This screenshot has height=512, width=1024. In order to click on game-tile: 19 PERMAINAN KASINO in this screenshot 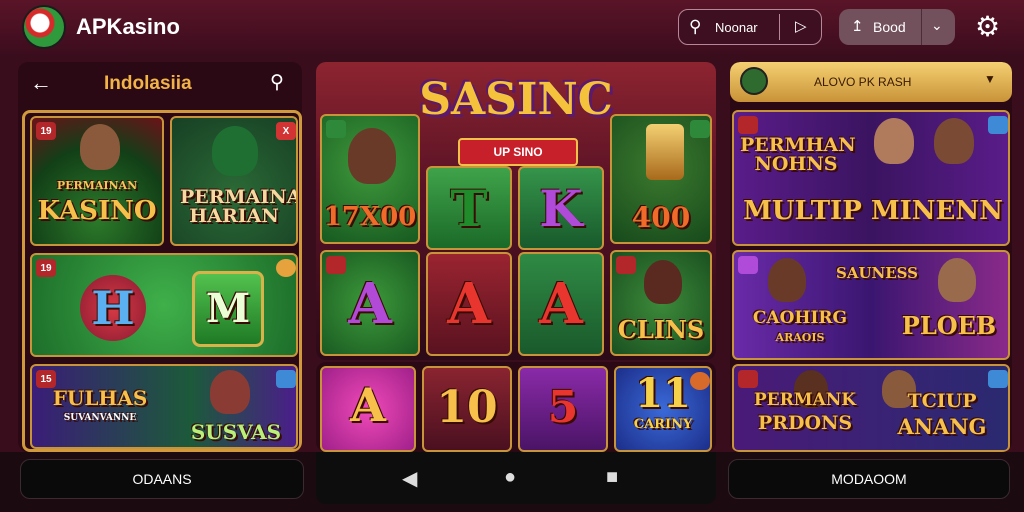, I will do `click(97, 181)`.